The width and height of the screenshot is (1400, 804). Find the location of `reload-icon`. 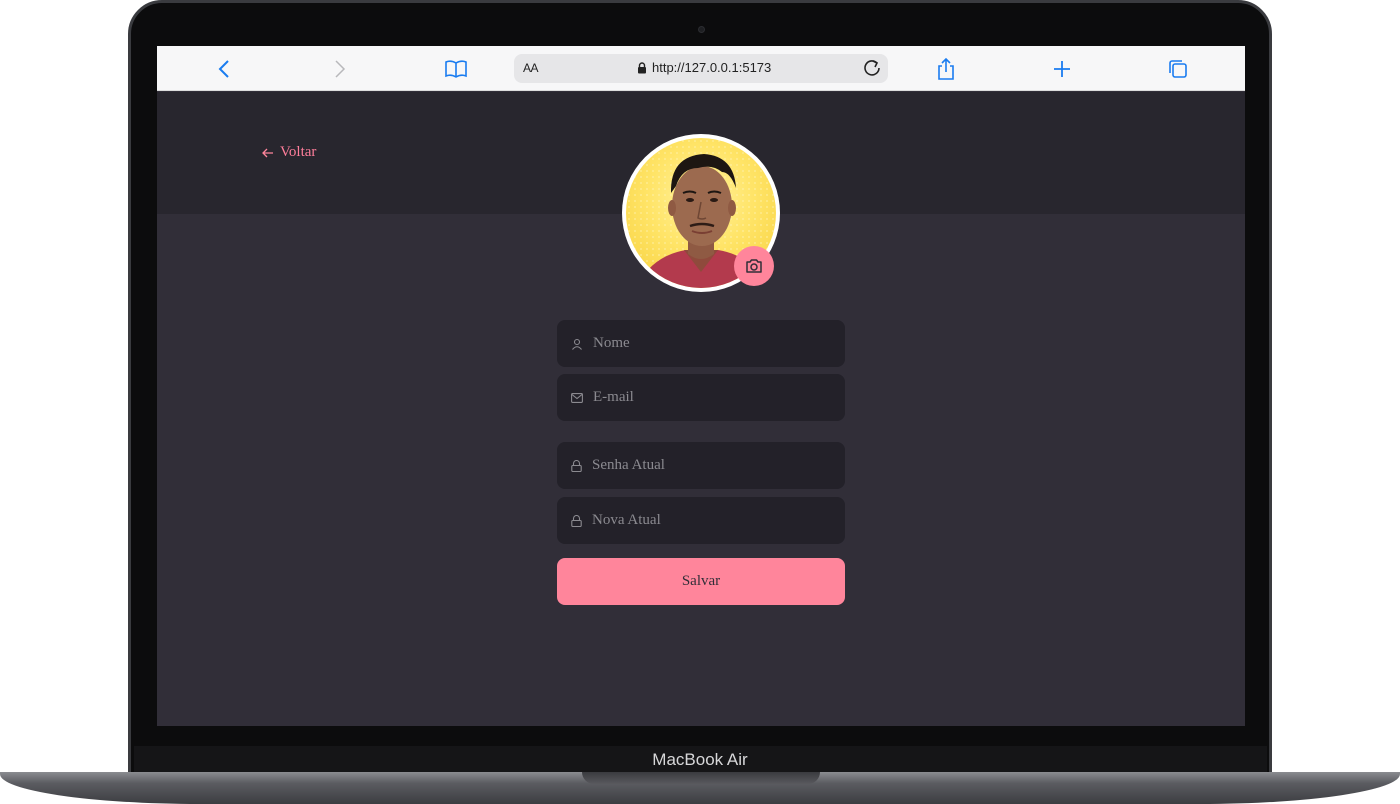

reload-icon is located at coordinates (872, 68).